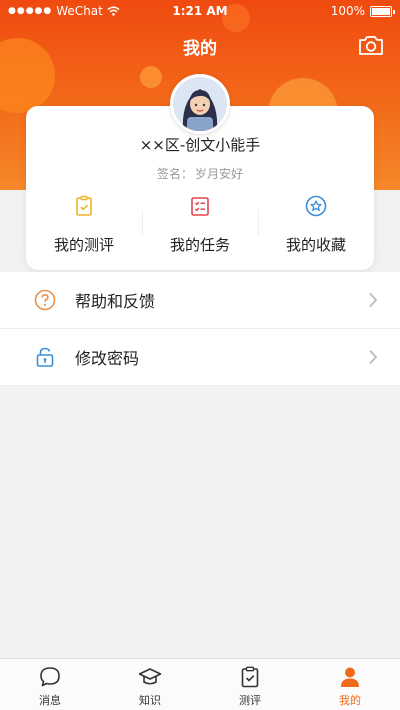 Image resolution: width=400 pixels, height=710 pixels. What do you see at coordinates (45, 300) in the screenshot?
I see `question-circle-icon` at bounding box center [45, 300].